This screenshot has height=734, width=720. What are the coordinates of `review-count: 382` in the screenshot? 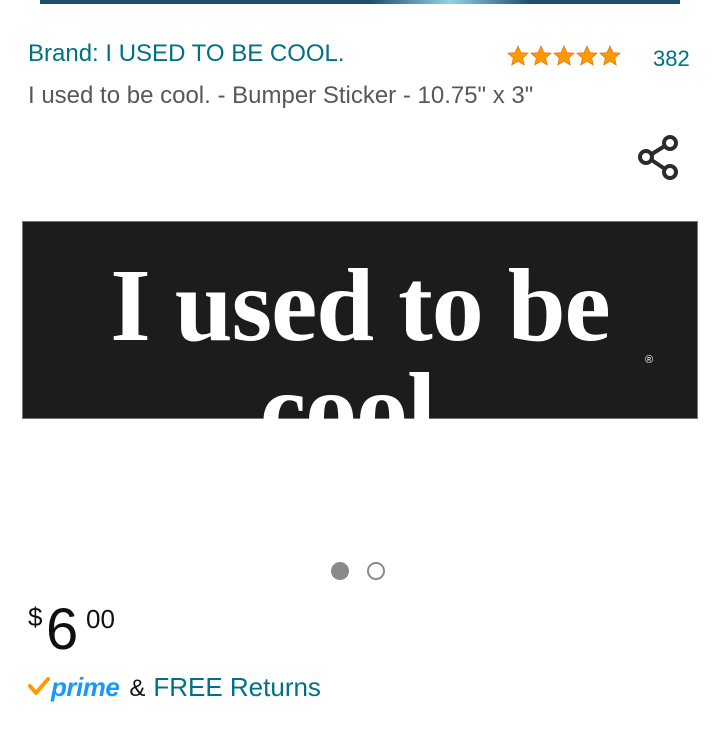 It's located at (671, 59).